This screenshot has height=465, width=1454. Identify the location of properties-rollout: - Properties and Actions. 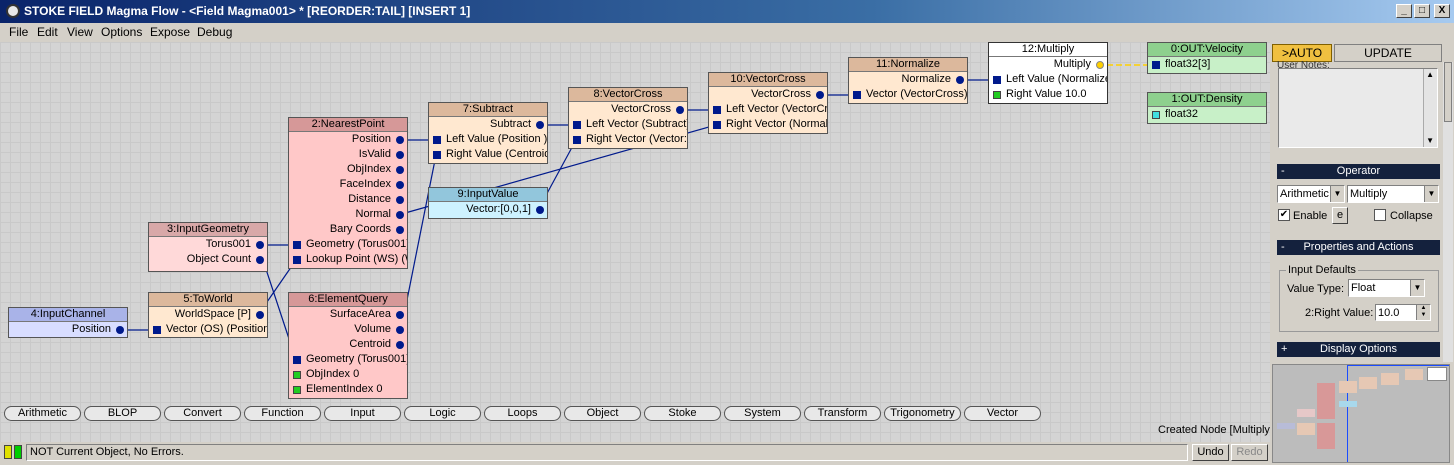
(1358, 247).